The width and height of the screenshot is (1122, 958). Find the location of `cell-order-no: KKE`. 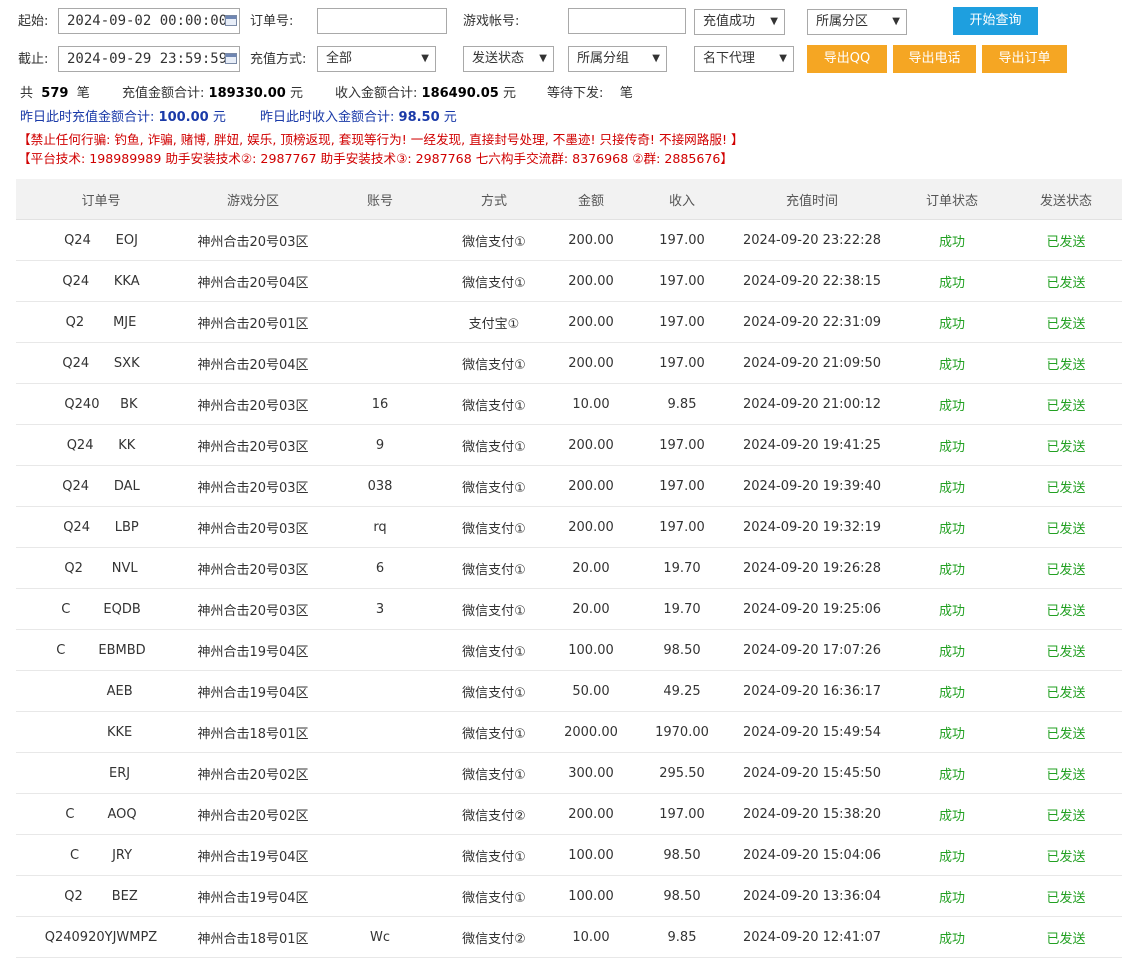

cell-order-no: KKE is located at coordinates (101, 732).